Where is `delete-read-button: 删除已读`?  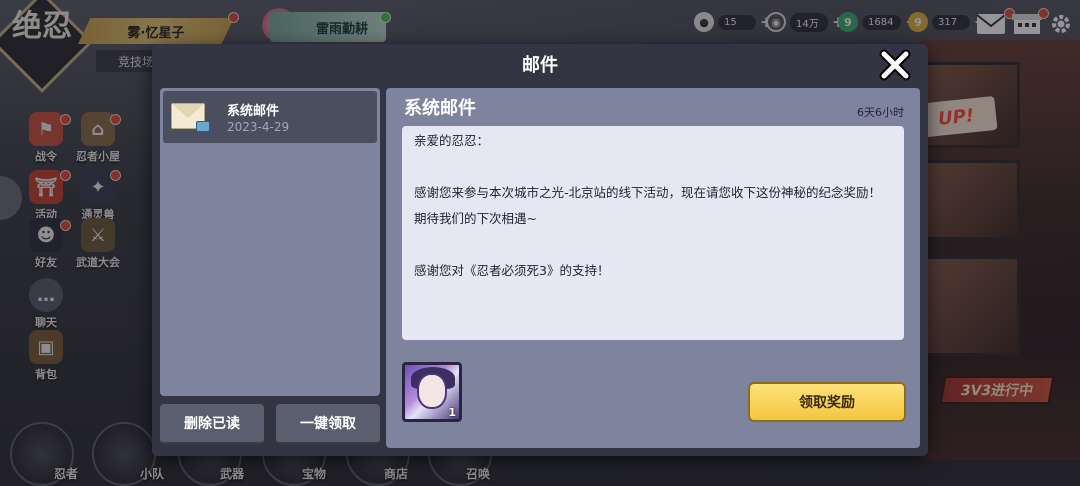 delete-read-button: 删除已读 is located at coordinates (212, 424).